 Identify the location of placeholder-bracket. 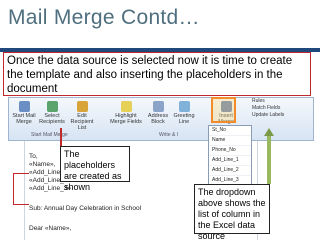
(21, 189).